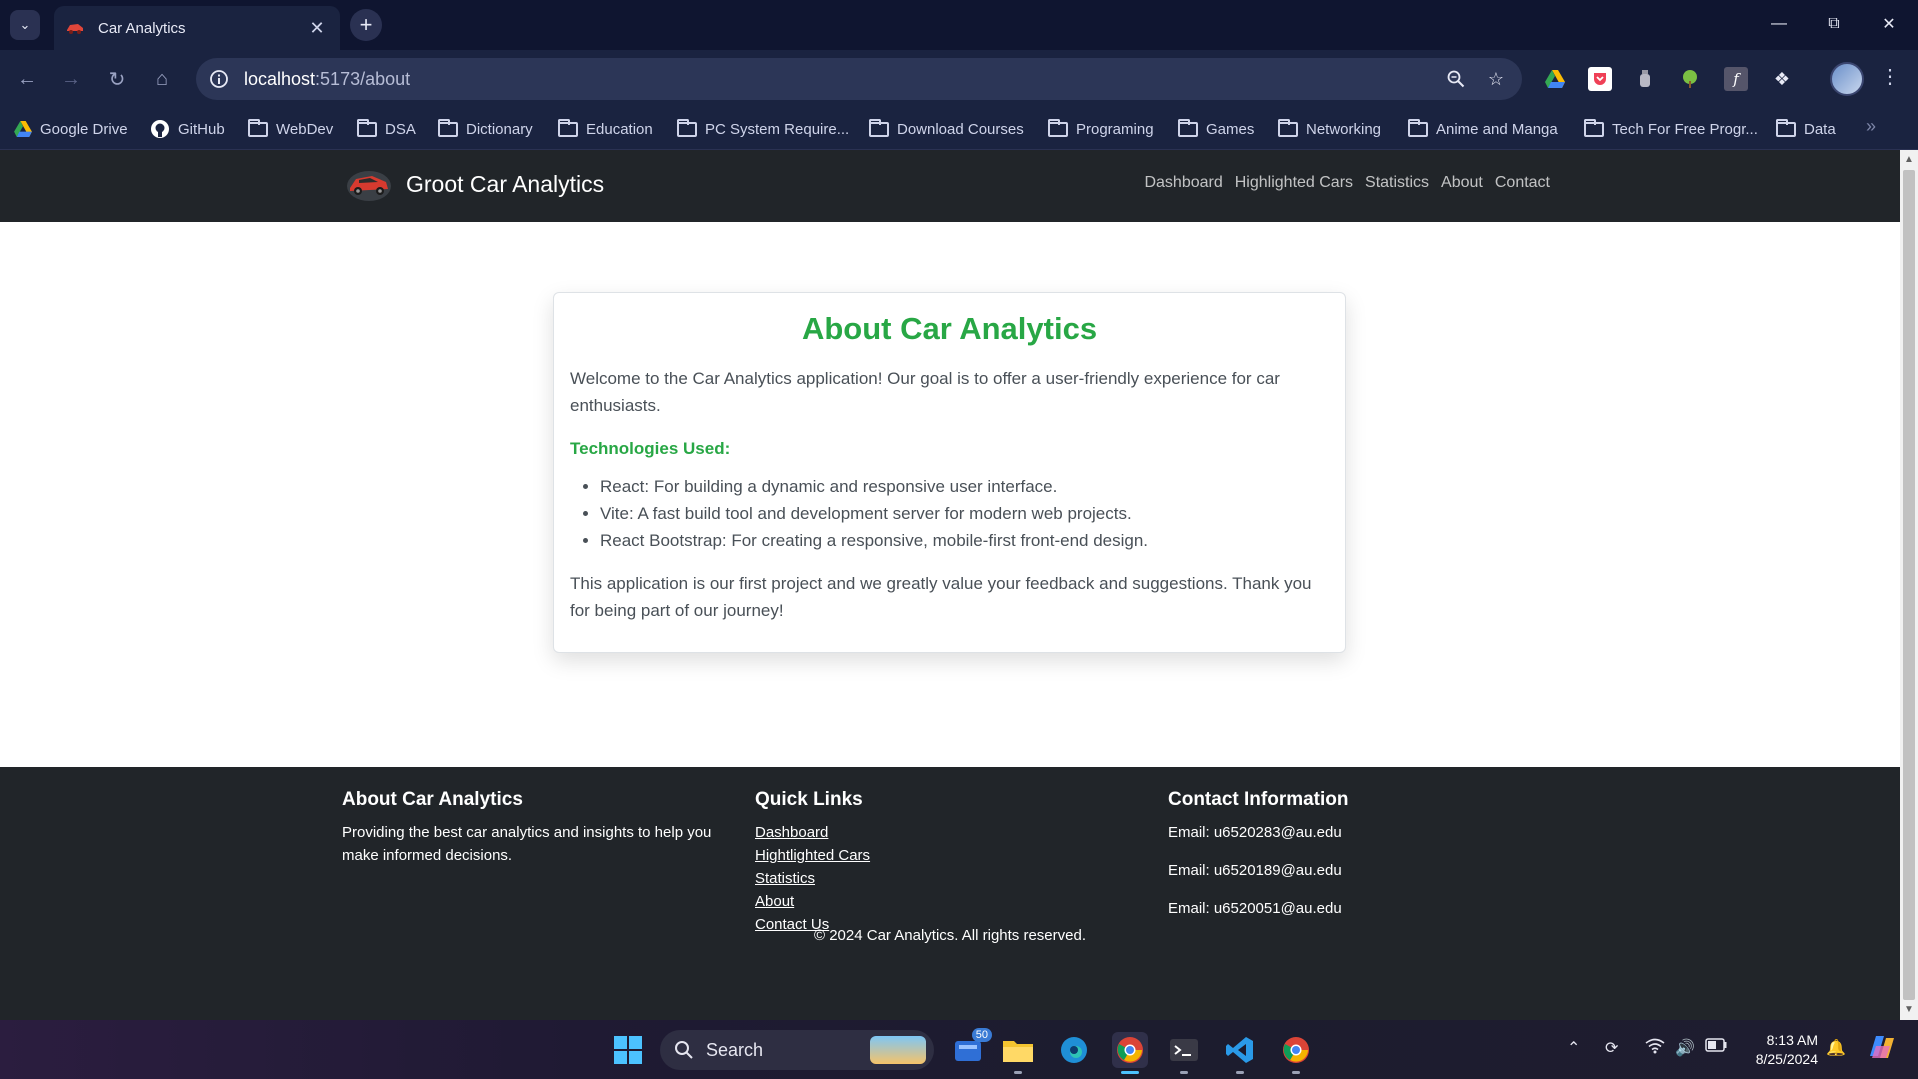 The height and width of the screenshot is (1079, 1918). What do you see at coordinates (1889, 24) in the screenshot?
I see `close-window-icon: ✕` at bounding box center [1889, 24].